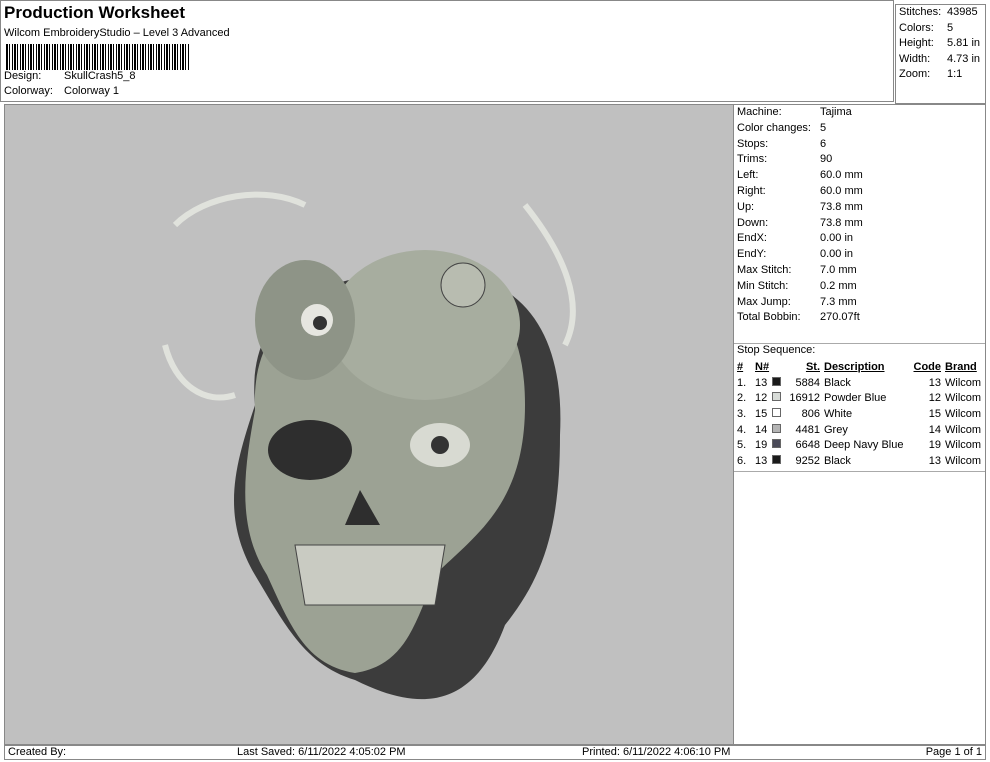 This screenshot has width=990, height=762. What do you see at coordinates (781, 145) in the screenshot?
I see `info-row: Stops: 6` at bounding box center [781, 145].